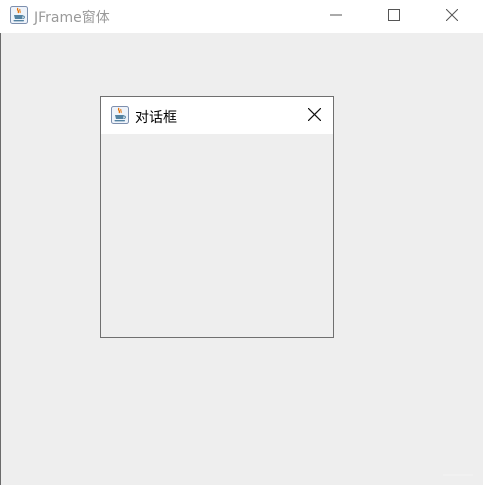 The height and width of the screenshot is (485, 483). I want to click on close-button, so click(452, 15).